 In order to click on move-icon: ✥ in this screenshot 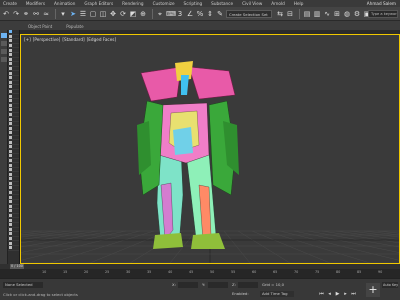, I will do `click(113, 14)`.